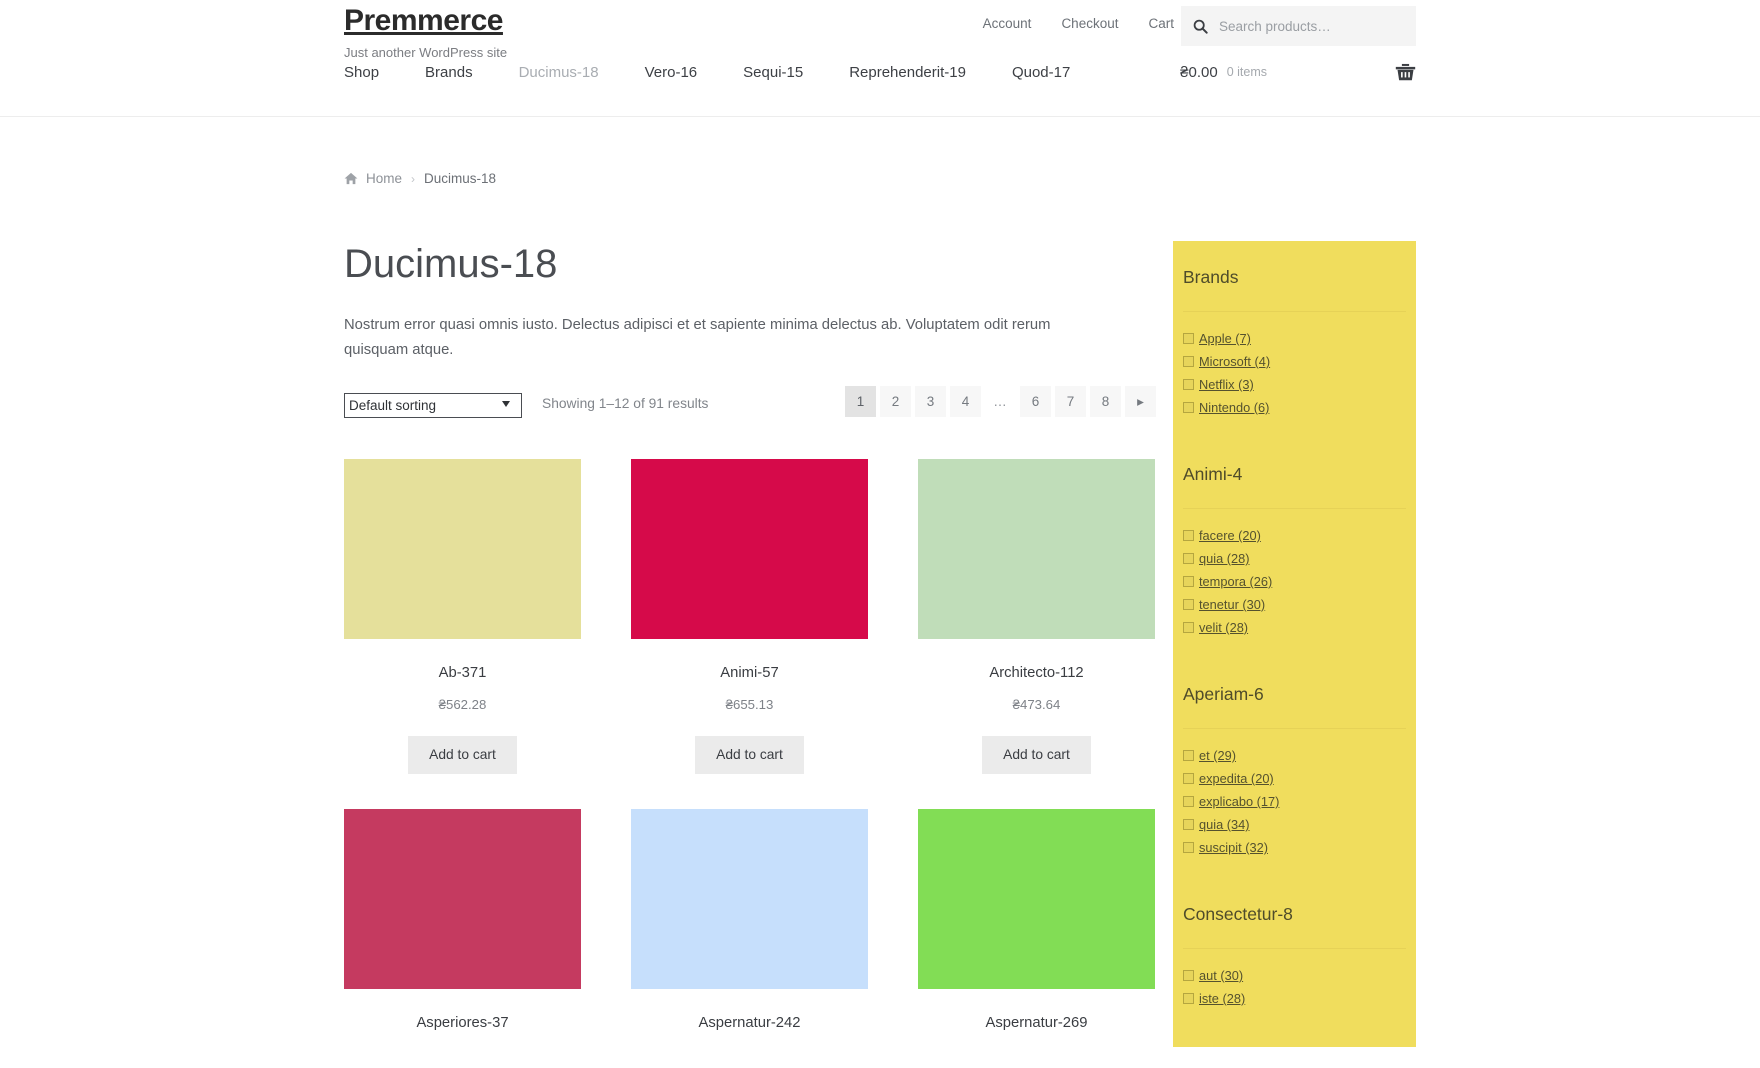  I want to click on filter-link: facere (20), so click(1230, 535).